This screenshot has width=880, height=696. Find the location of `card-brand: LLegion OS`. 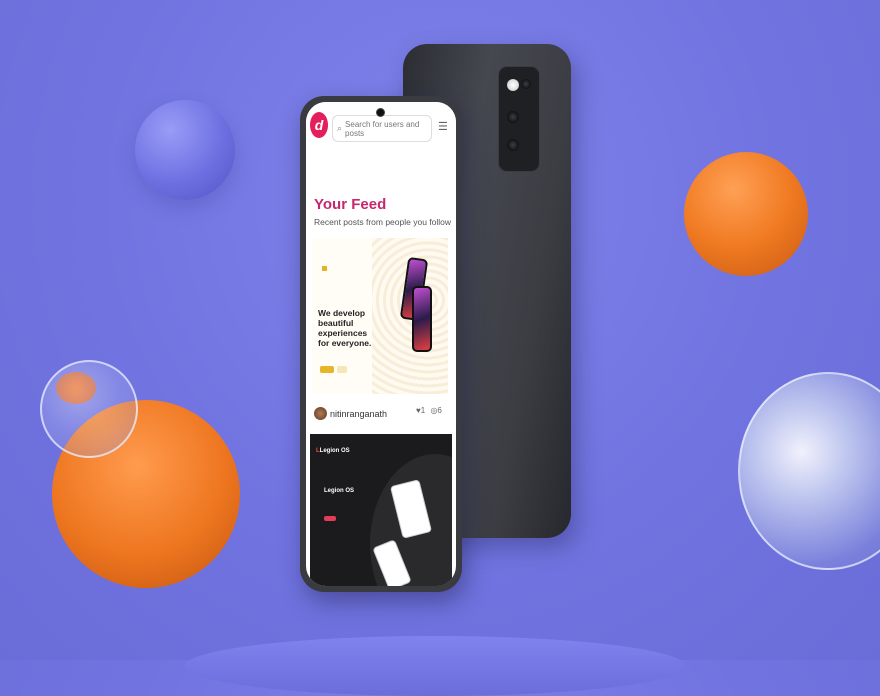

card-brand: LLegion OS is located at coordinates (333, 451).